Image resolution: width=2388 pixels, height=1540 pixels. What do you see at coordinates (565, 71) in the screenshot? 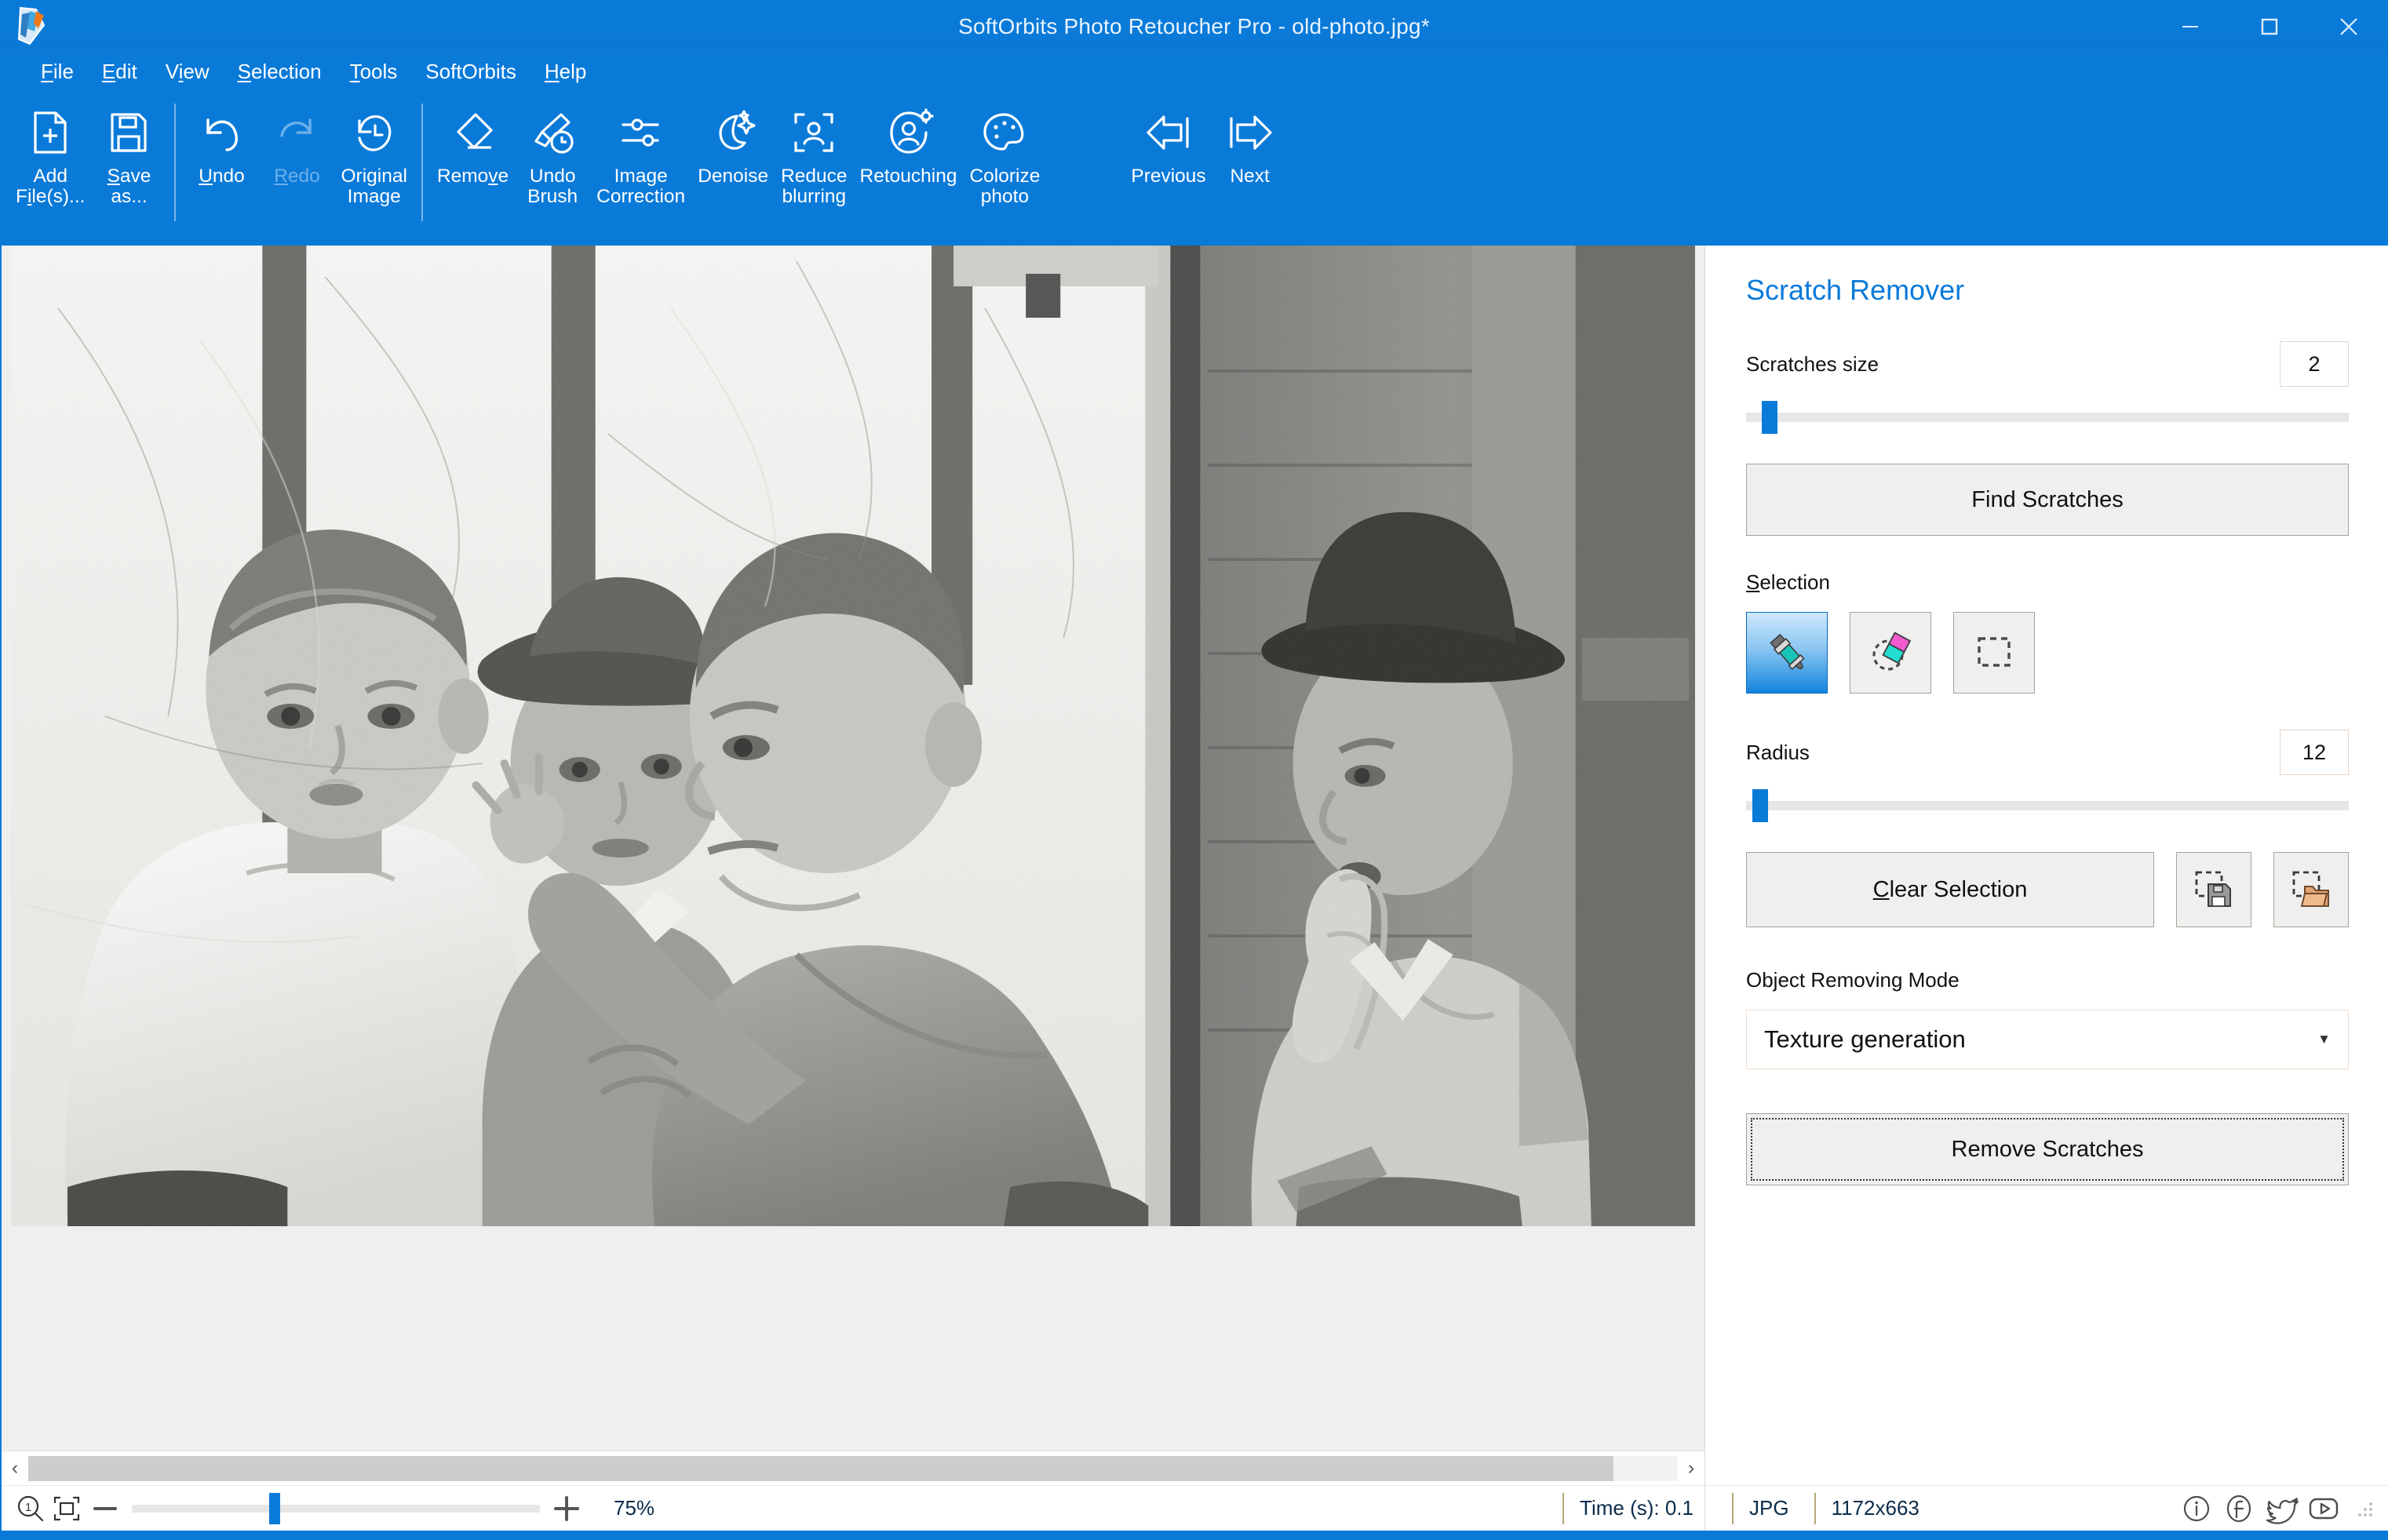
I see `menu-help: Help` at bounding box center [565, 71].